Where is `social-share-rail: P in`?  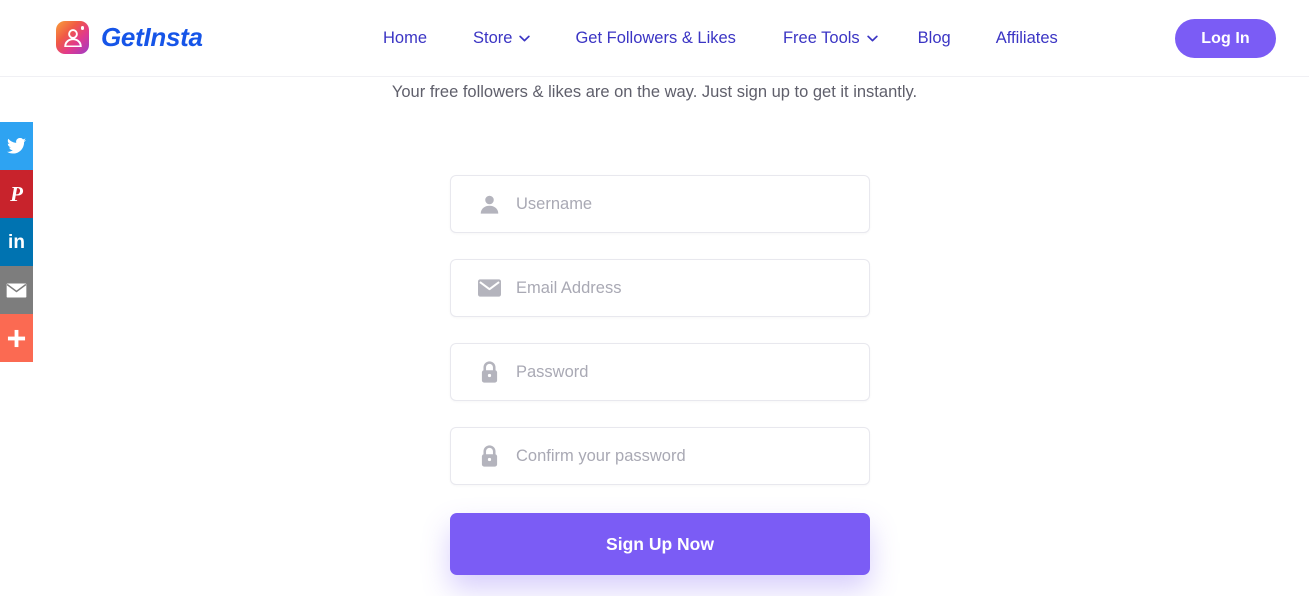
social-share-rail: P in is located at coordinates (16, 242).